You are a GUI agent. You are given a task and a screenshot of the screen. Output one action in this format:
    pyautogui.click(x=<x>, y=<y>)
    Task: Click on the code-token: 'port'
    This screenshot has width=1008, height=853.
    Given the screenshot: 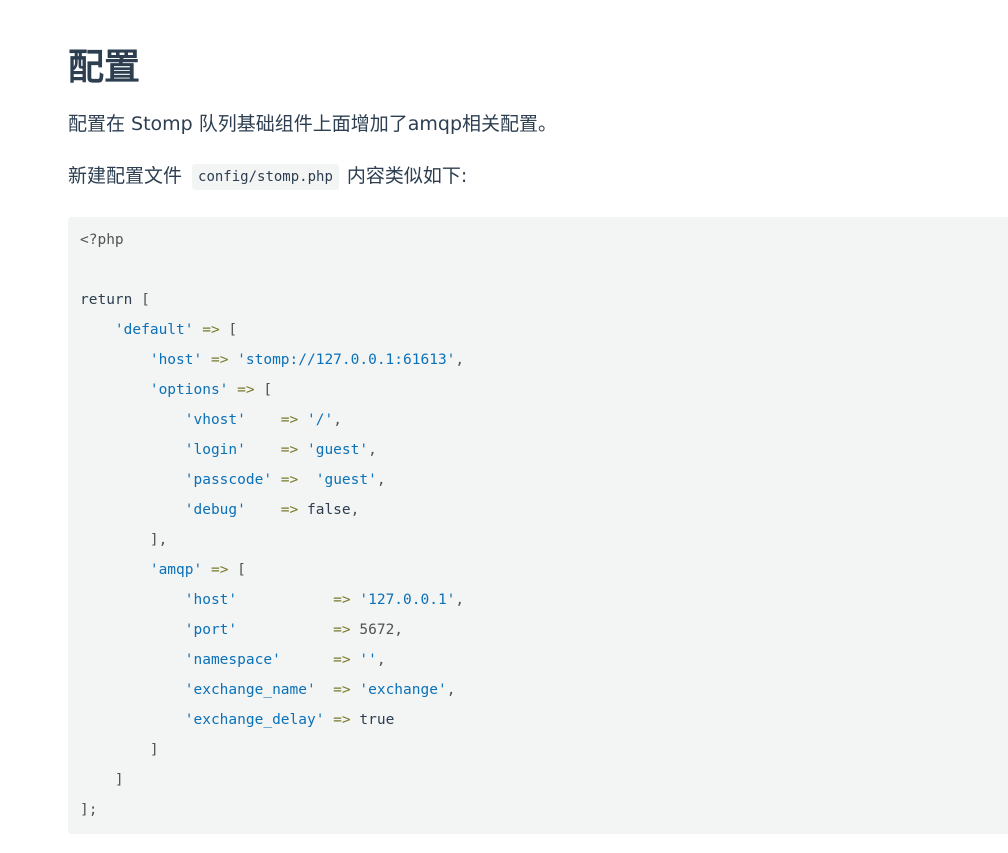 What is the action you would take?
    pyautogui.click(x=211, y=630)
    